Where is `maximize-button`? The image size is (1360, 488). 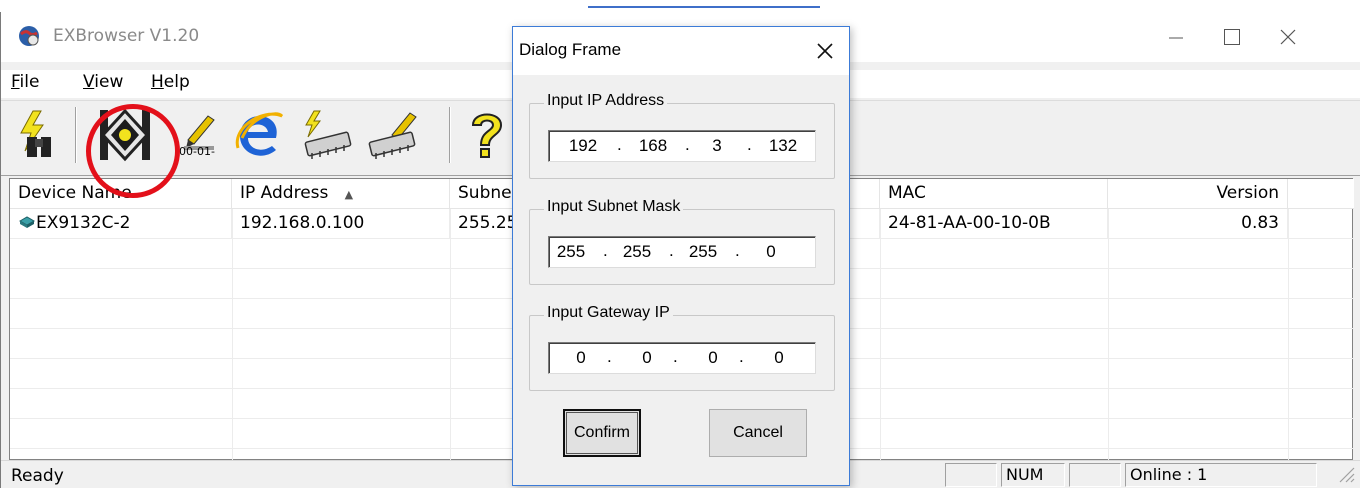 maximize-button is located at coordinates (1232, 37).